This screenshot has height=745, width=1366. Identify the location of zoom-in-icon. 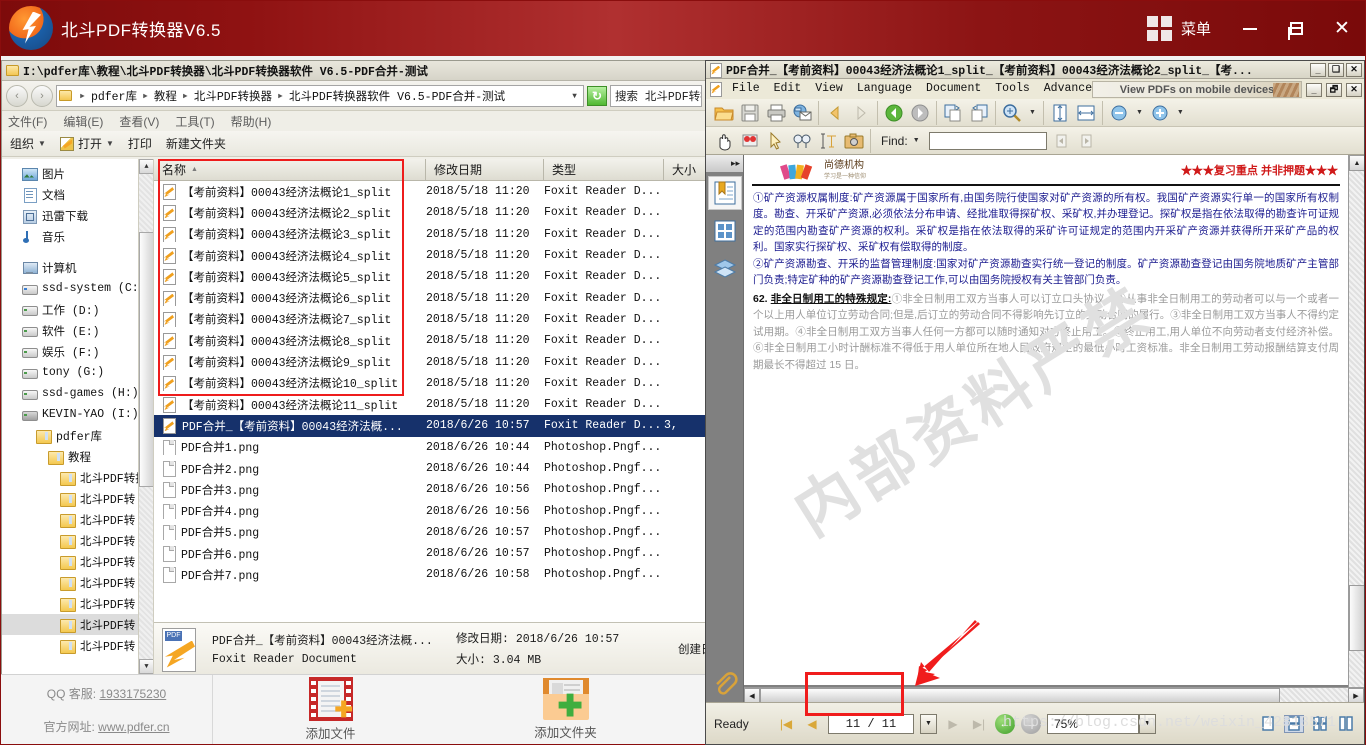
(1160, 113).